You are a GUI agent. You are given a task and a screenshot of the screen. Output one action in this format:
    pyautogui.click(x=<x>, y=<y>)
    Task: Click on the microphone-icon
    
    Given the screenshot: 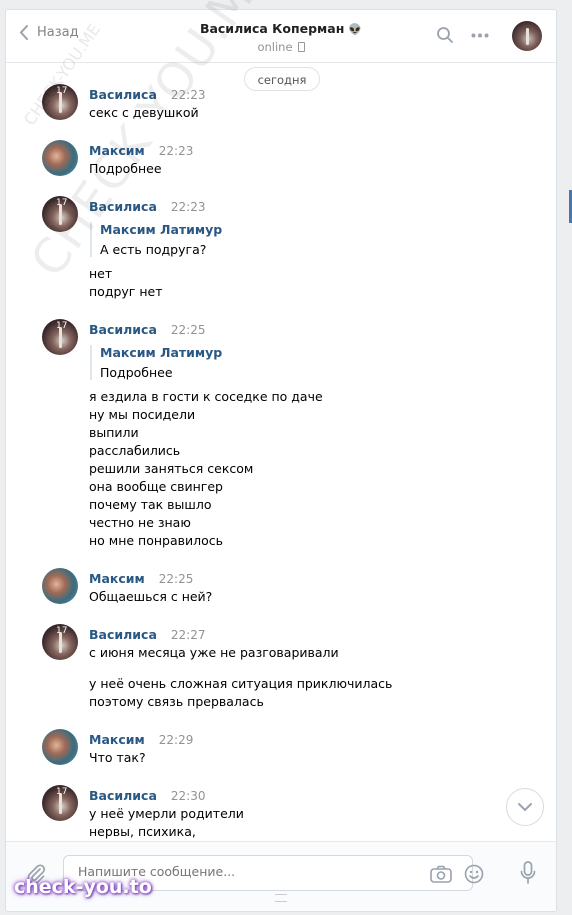 What is the action you would take?
    pyautogui.click(x=528, y=873)
    